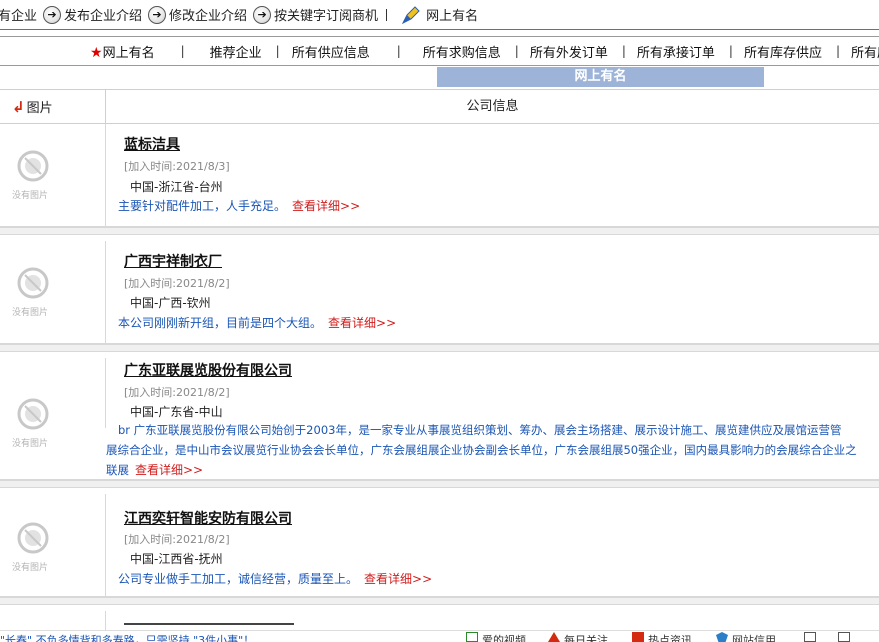  I want to click on toolbar-edit-intro: ➔ 修改企业介绍, so click(197, 14).